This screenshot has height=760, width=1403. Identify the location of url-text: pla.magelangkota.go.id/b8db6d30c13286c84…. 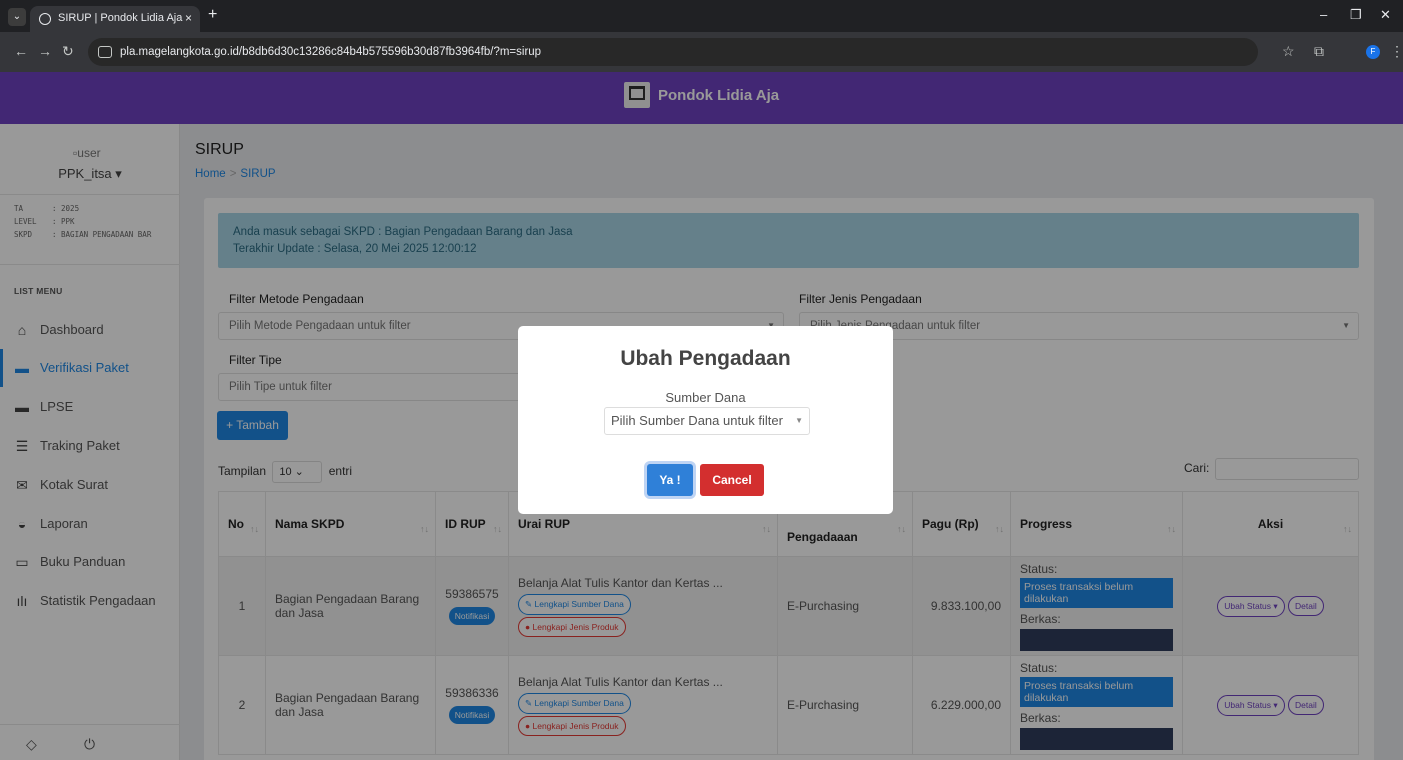
(331, 52).